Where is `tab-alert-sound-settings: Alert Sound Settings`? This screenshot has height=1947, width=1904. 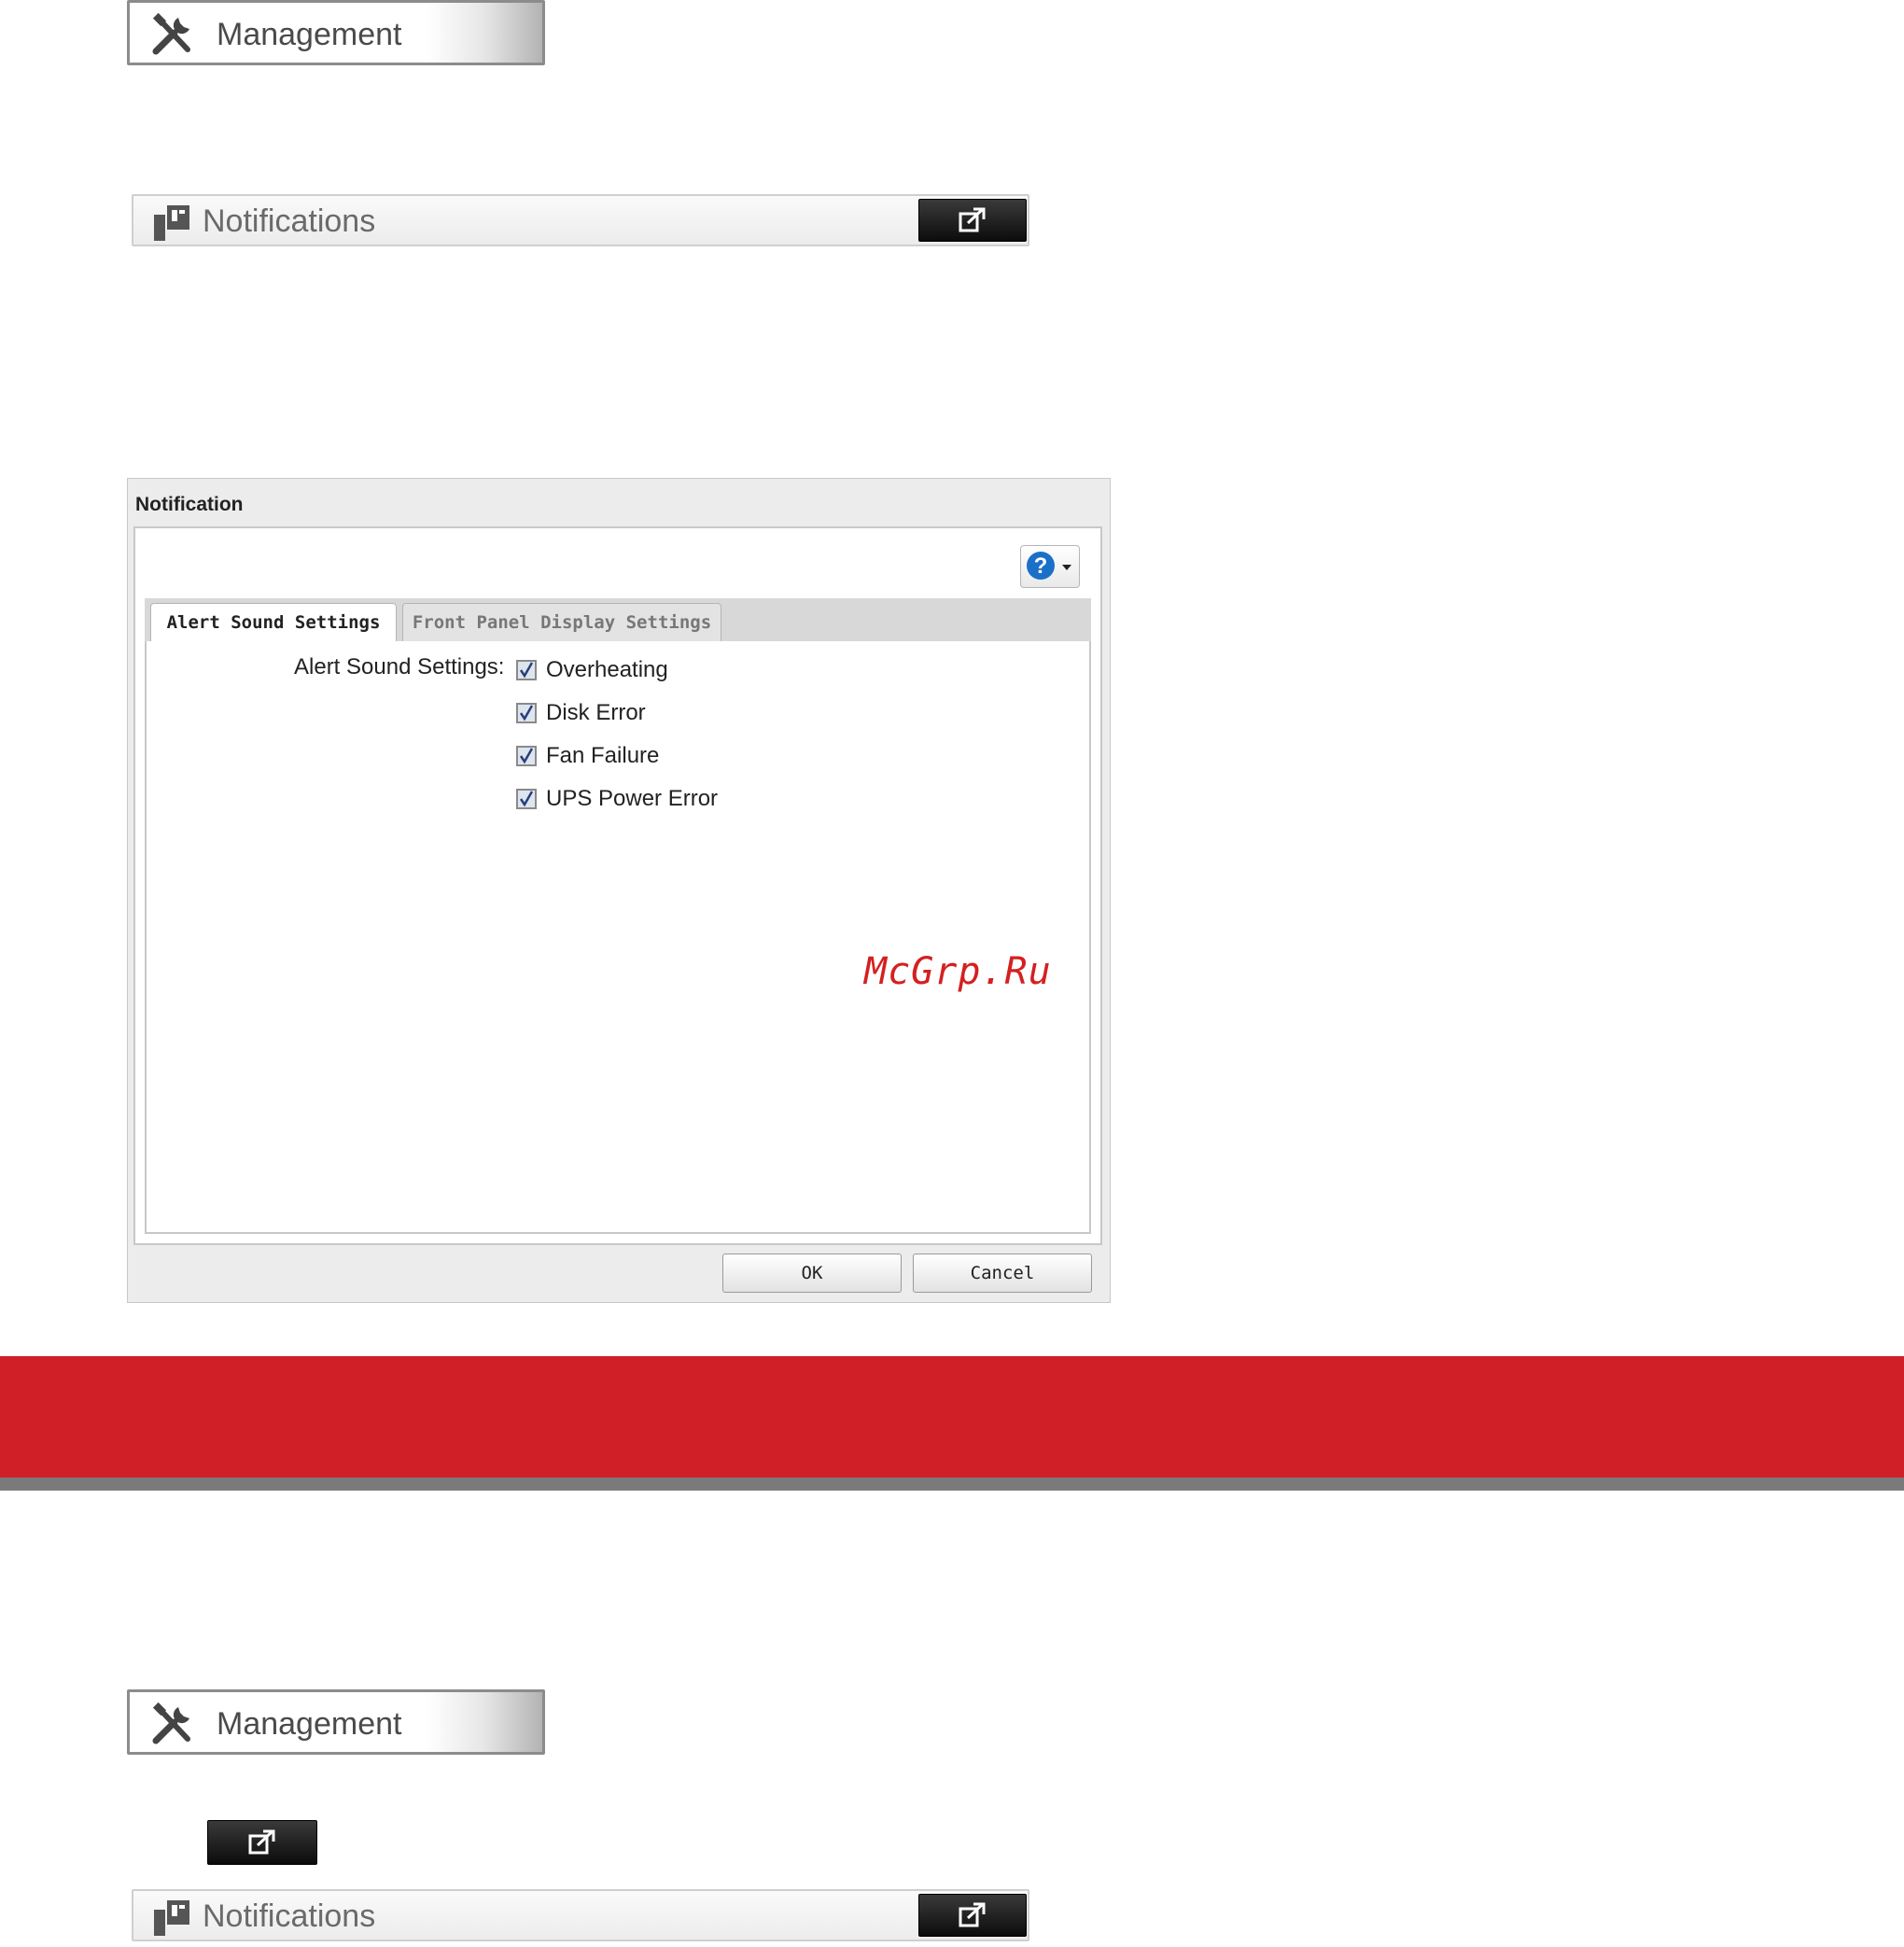
tab-alert-sound-settings: Alert Sound Settings is located at coordinates (273, 623).